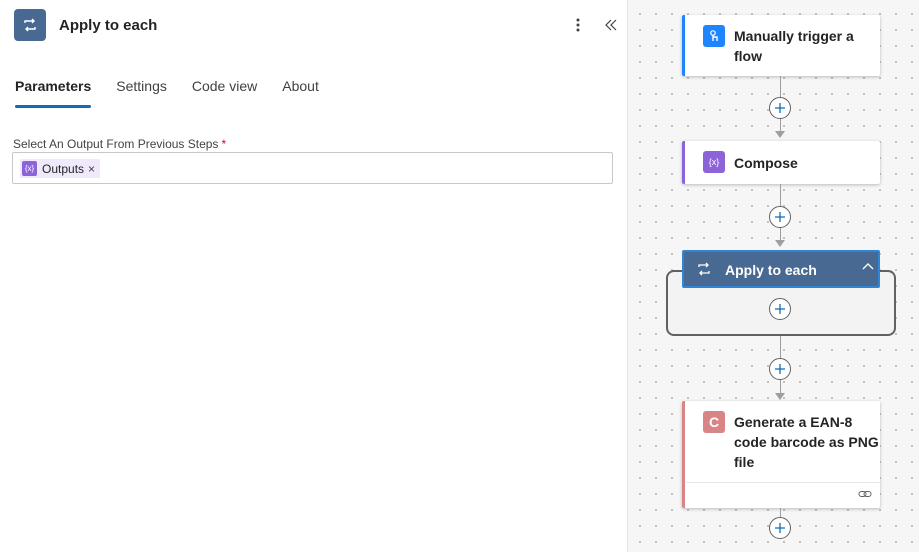 This screenshot has width=919, height=552. What do you see at coordinates (91, 169) in the screenshot?
I see `token-remove-button: ×` at bounding box center [91, 169].